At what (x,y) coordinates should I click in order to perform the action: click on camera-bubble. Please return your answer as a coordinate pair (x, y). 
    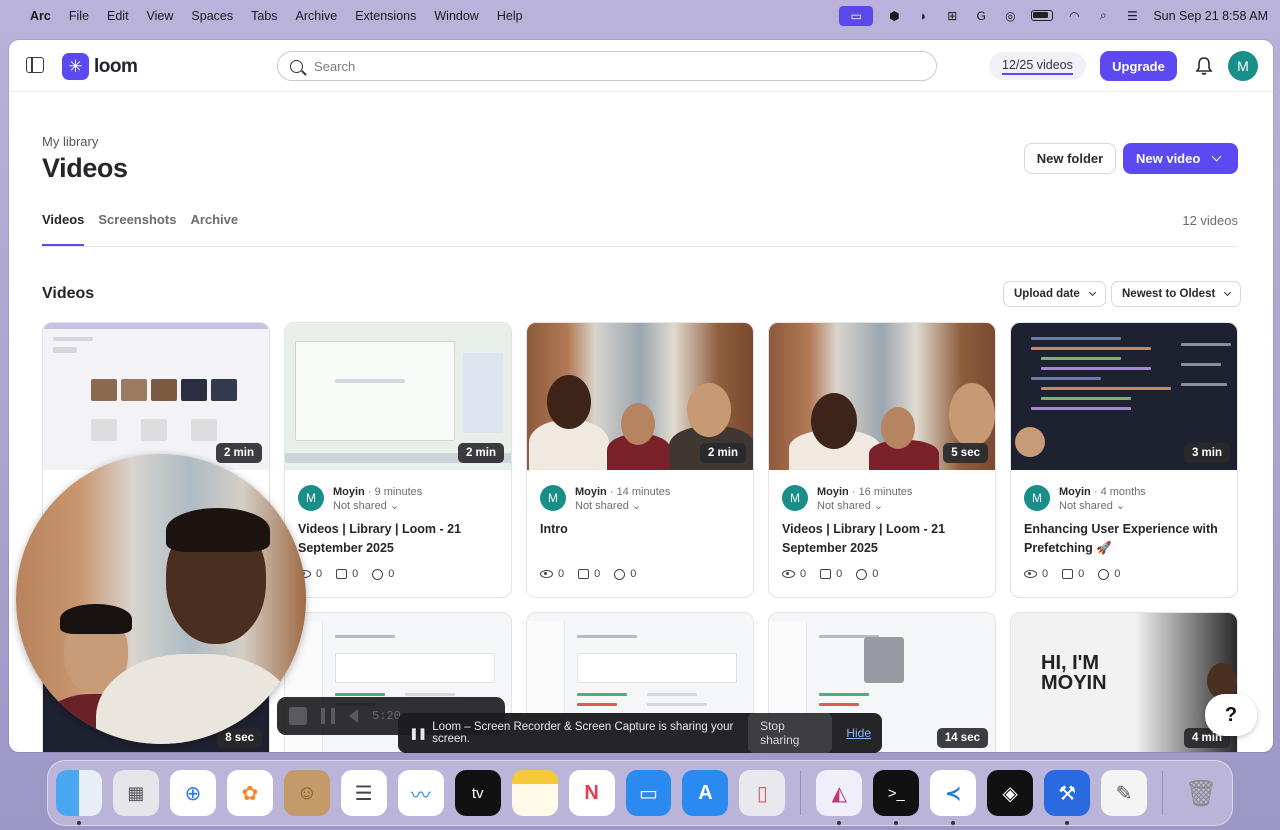
    Looking at the image, I should click on (161, 599).